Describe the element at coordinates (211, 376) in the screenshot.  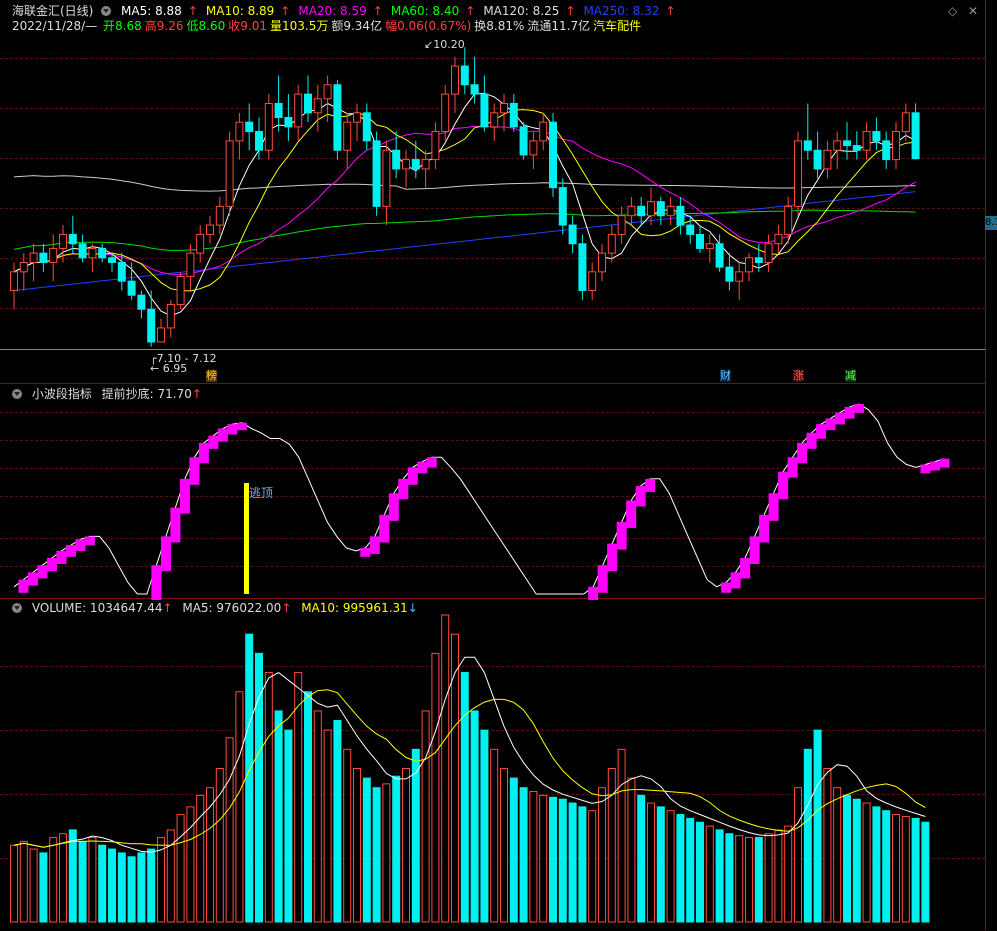
I see `event-tag-rank: 榜` at that location.